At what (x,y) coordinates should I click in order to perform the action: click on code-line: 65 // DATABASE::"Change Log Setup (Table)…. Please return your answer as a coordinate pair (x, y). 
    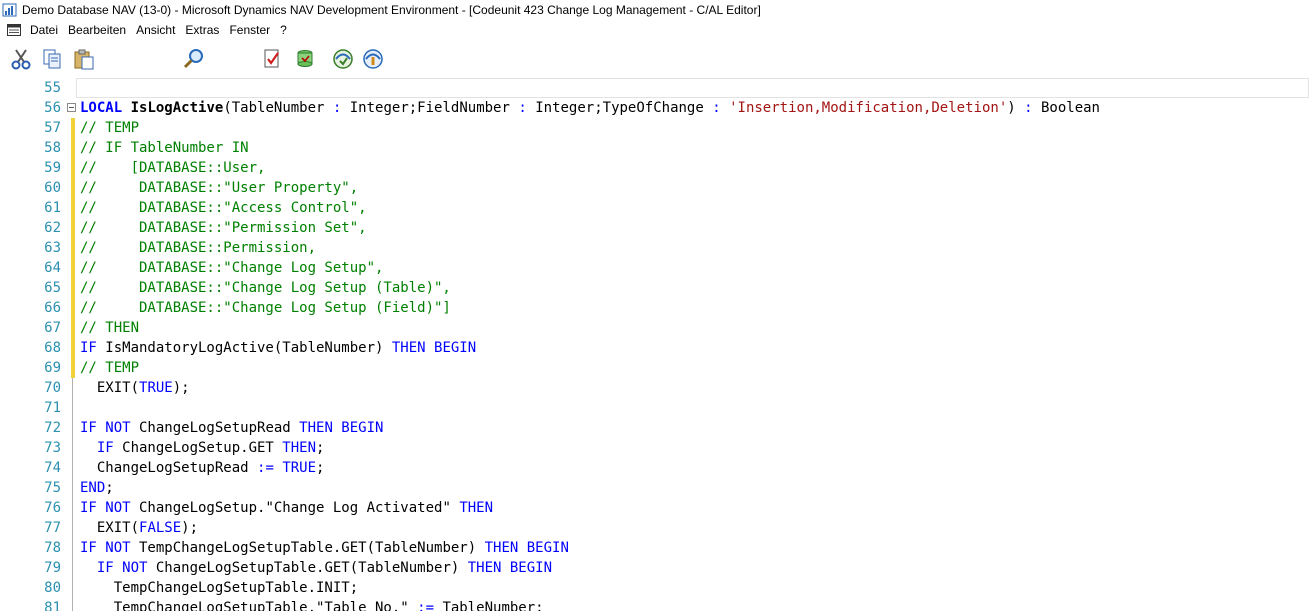
    Looking at the image, I should click on (654, 288).